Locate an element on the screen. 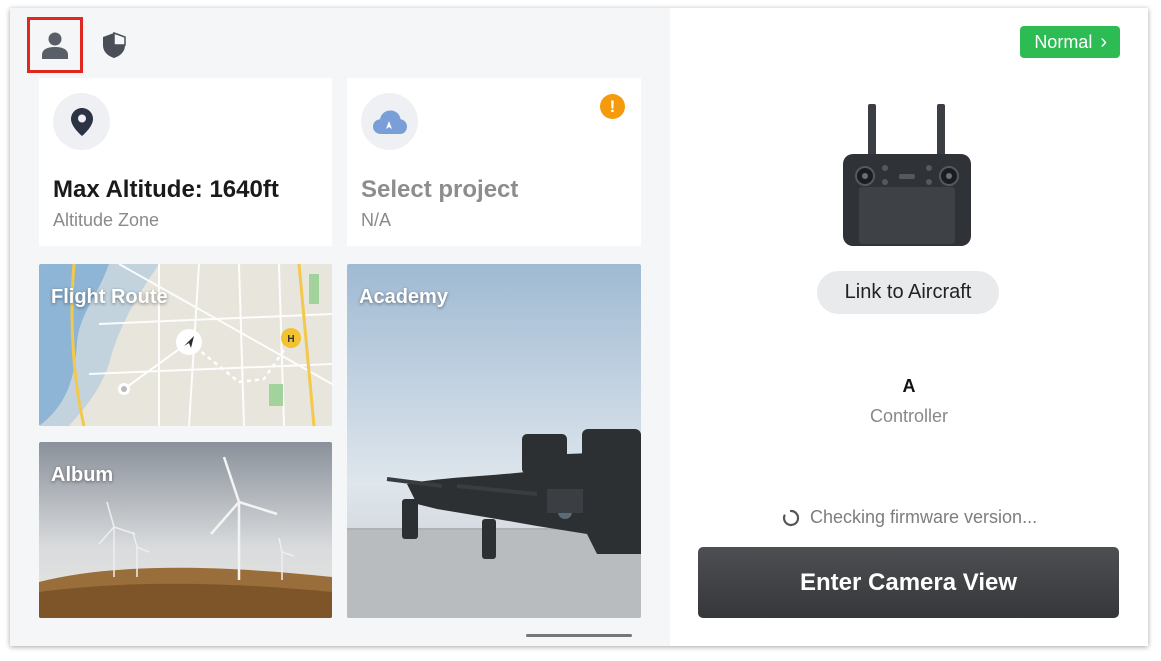  shield-icon is located at coordinates (114, 44).